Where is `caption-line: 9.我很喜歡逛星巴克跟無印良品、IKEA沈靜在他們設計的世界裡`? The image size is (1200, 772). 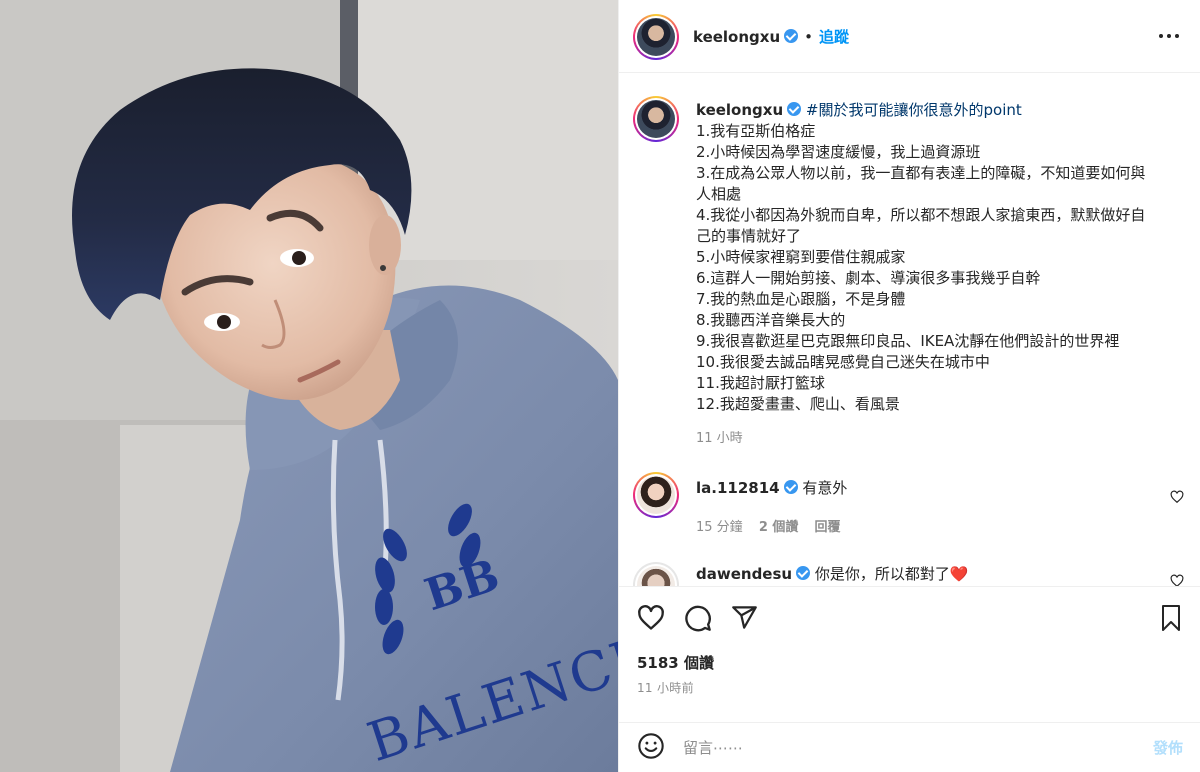
caption-line: 9.我很喜歡逛星巴克跟無印良品、IKEA沈靜在他們設計的世界裡 is located at coordinates (908, 341).